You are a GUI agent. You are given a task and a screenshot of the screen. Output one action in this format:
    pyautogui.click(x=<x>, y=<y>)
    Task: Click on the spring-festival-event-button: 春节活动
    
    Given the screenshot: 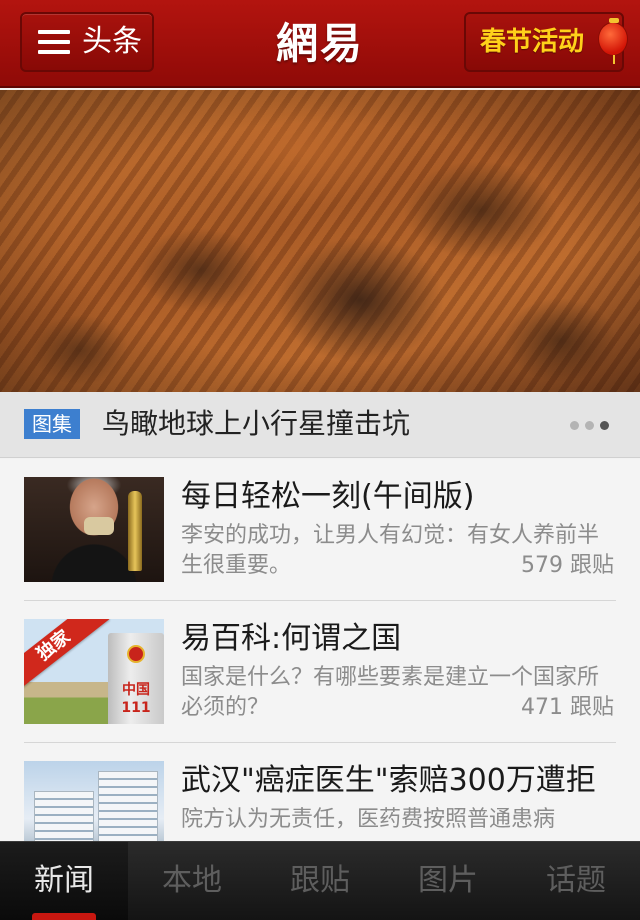 What is the action you would take?
    pyautogui.click(x=546, y=42)
    